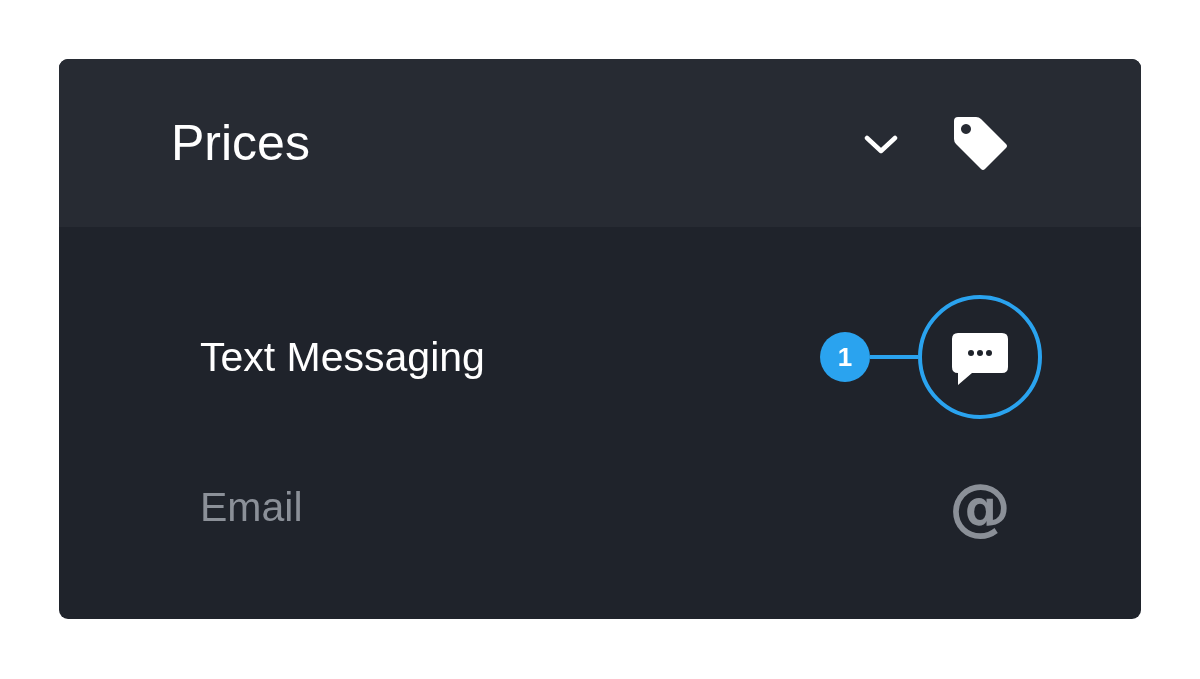 The width and height of the screenshot is (1200, 679). I want to click on section-title: Prices, so click(240, 143).